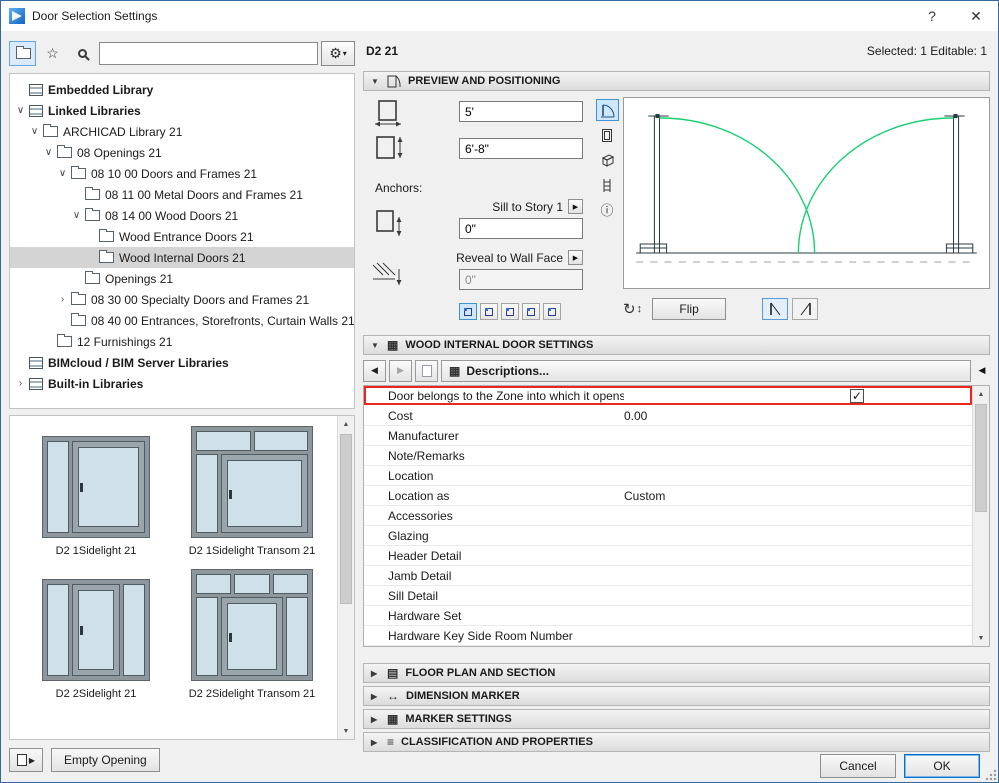 The width and height of the screenshot is (999, 783). Describe the element at coordinates (182, 89) in the screenshot. I see `tree-item: Embedded Library` at that location.